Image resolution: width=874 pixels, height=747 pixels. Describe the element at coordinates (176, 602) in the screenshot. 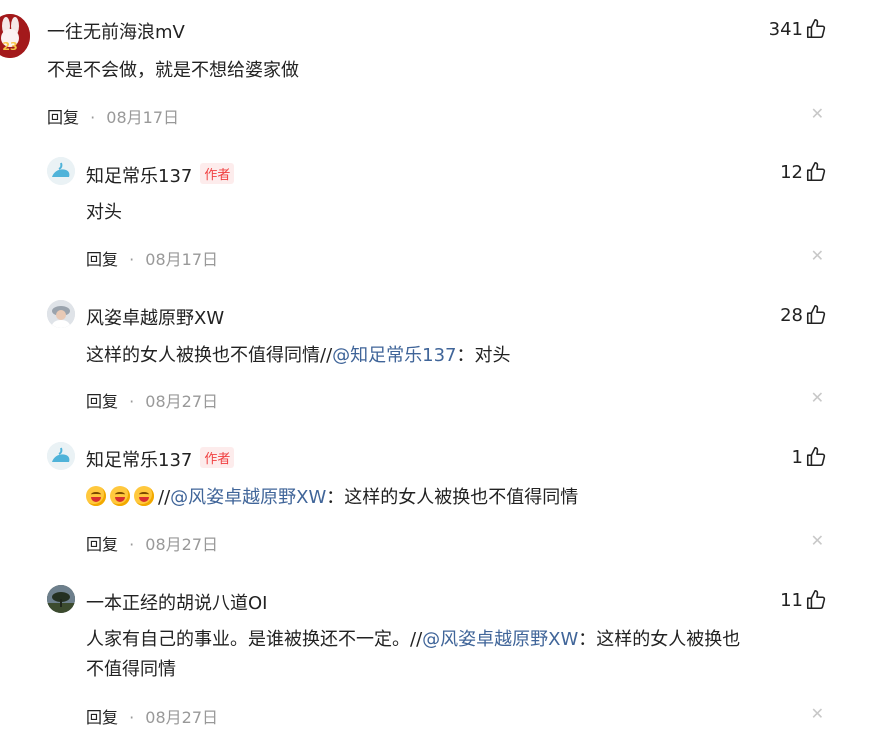

I see `username: 一本正经的胡说八道OI` at that location.